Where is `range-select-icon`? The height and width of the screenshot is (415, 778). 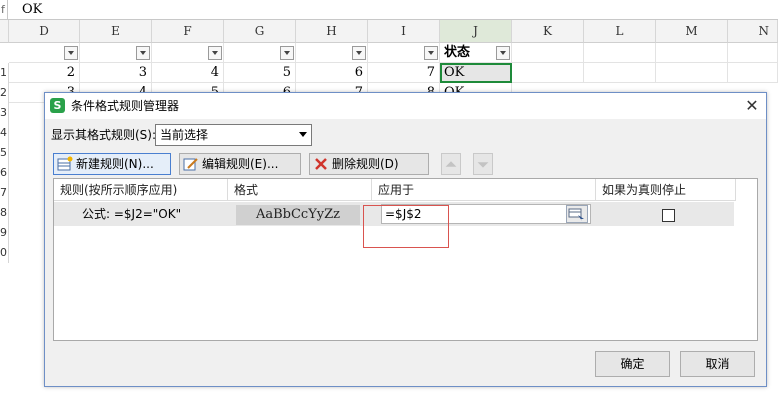 range-select-icon is located at coordinates (576, 214).